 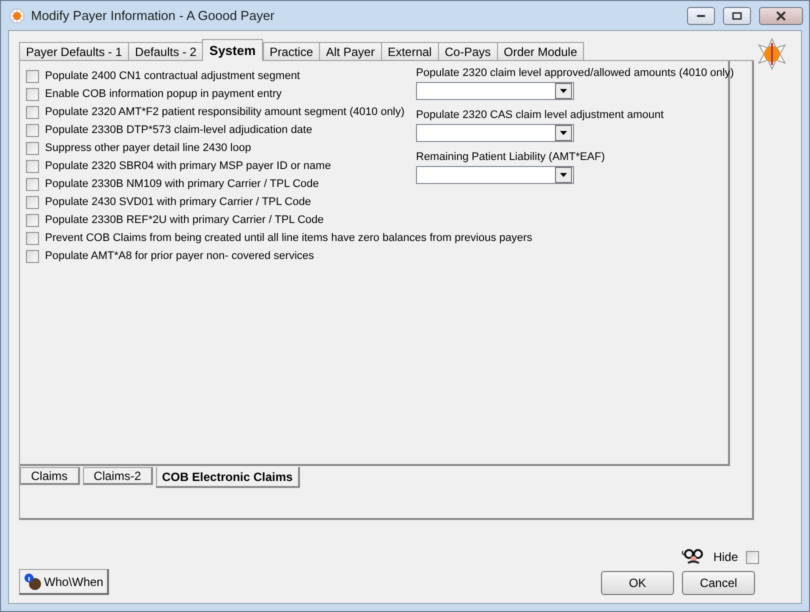 What do you see at coordinates (291, 51) in the screenshot?
I see `tab: Practice` at bounding box center [291, 51].